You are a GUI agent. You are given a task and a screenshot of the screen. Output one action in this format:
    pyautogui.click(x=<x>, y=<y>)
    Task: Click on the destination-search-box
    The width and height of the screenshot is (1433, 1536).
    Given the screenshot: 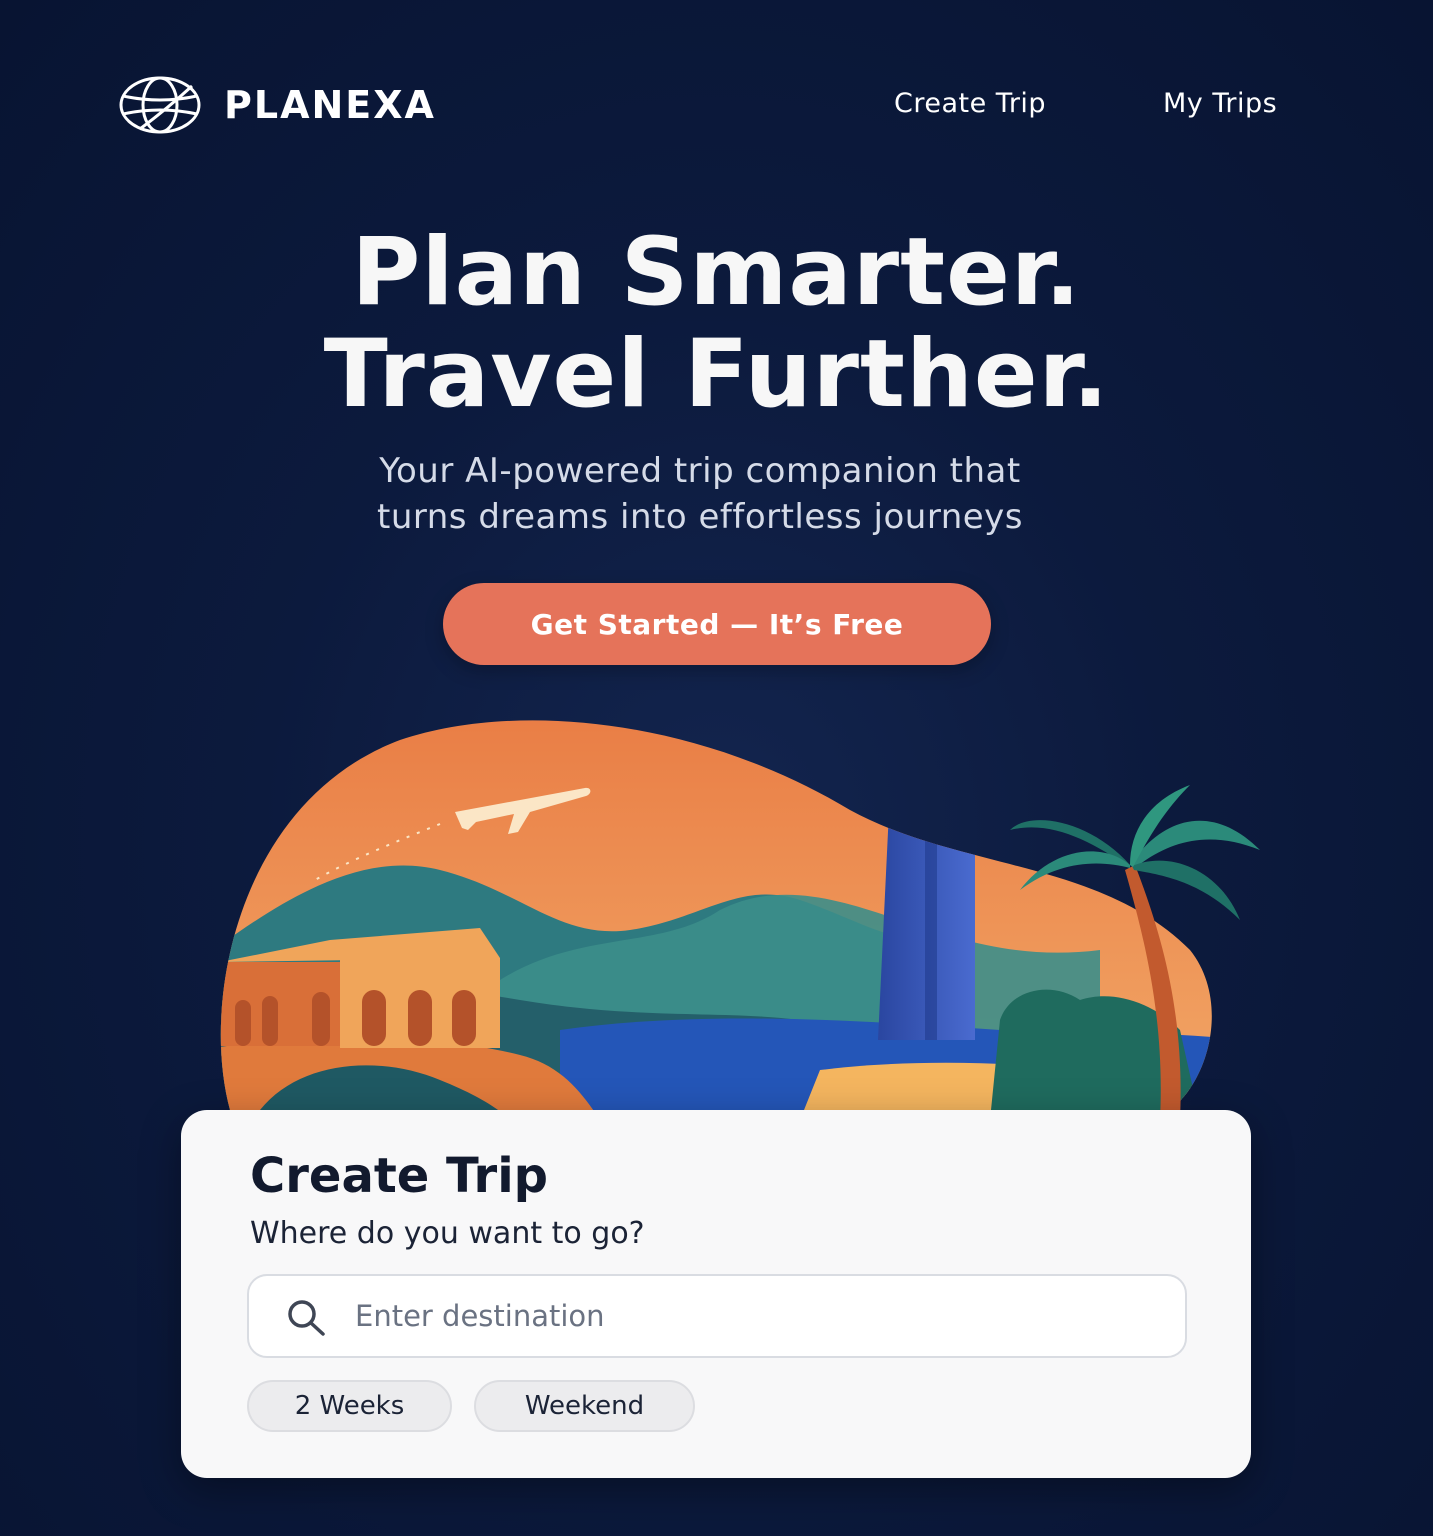 What is the action you would take?
    pyautogui.click(x=717, y=1316)
    